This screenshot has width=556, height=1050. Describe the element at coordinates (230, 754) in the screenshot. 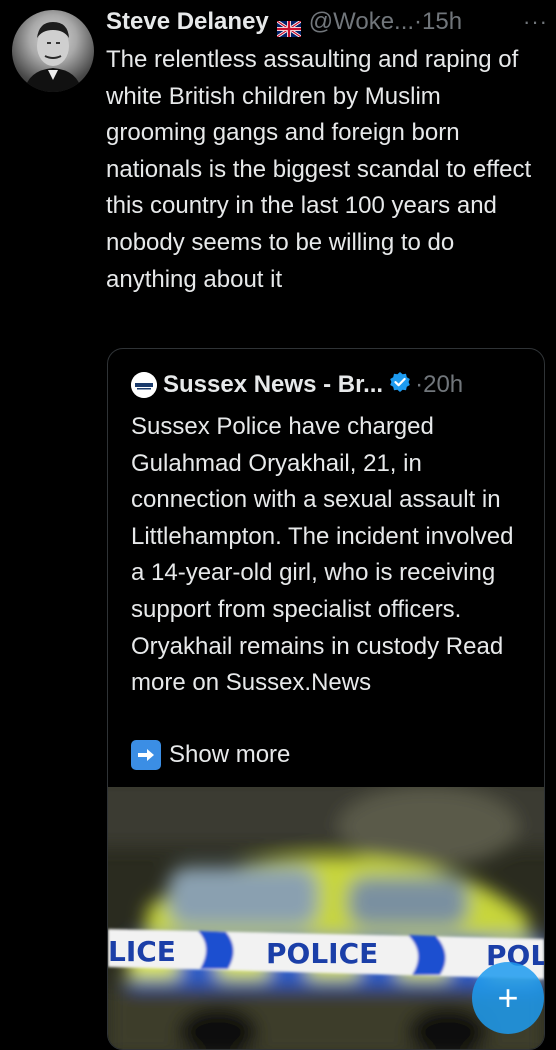

I see `show-more-label: Show more` at that location.